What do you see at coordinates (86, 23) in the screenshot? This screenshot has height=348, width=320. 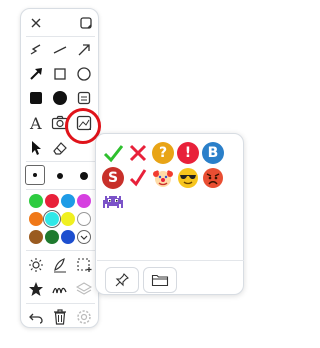 I see `maximize-icon` at bounding box center [86, 23].